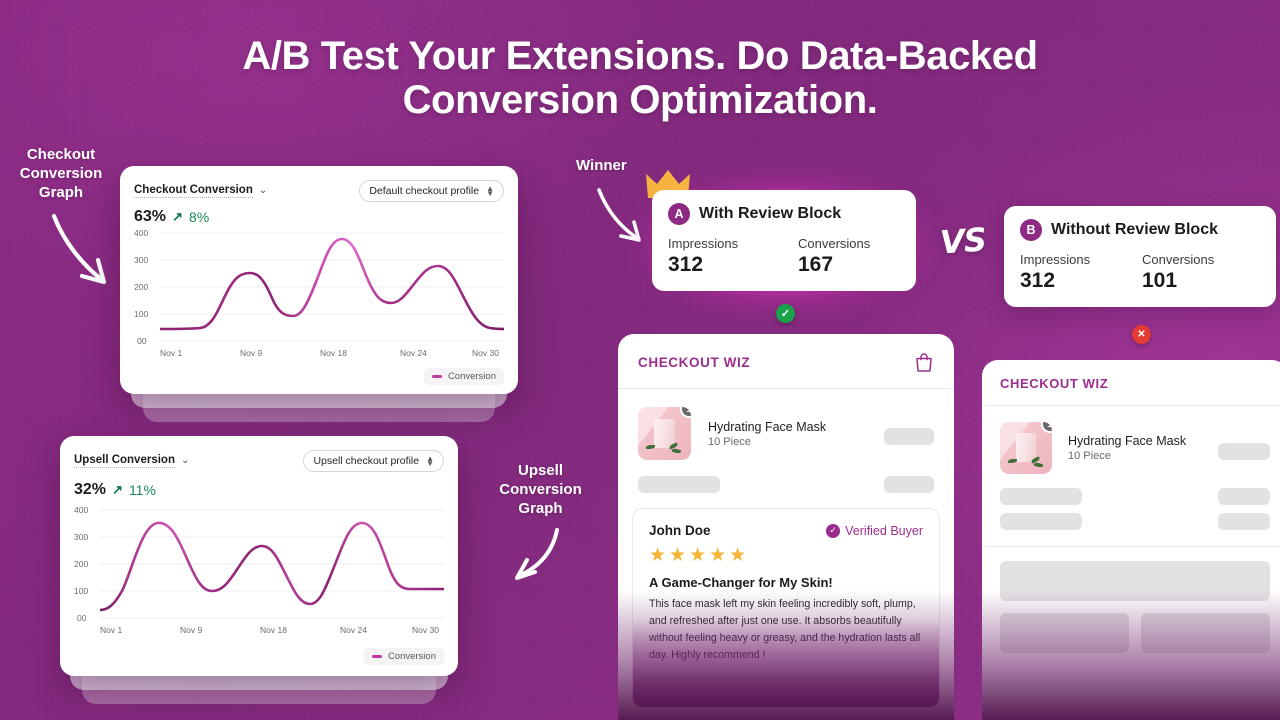 The width and height of the screenshot is (1280, 720). What do you see at coordinates (111, 630) in the screenshot?
I see `upsell-xtick-0: Nov 1` at bounding box center [111, 630].